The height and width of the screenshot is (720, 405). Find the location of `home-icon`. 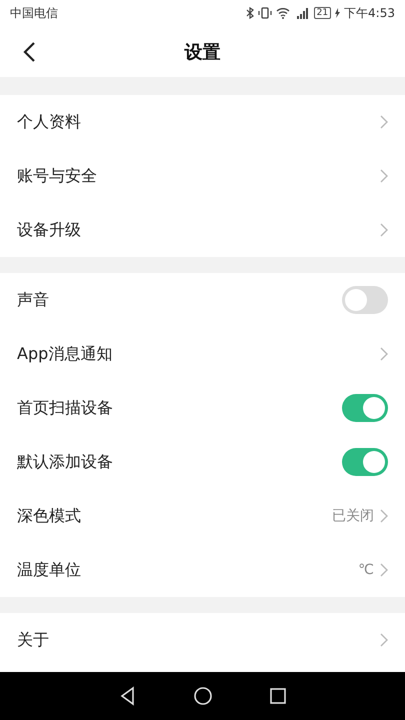

home-icon is located at coordinates (202, 696).